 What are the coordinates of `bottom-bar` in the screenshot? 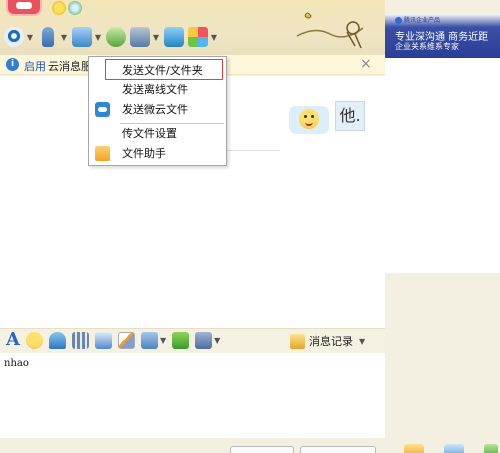 It's located at (250, 445).